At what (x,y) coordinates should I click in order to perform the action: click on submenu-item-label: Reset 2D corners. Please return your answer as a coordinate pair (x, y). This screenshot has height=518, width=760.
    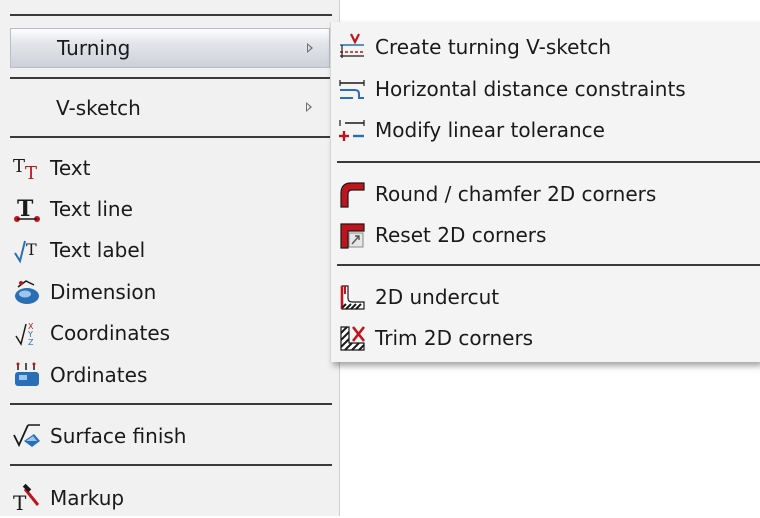
    Looking at the image, I should click on (461, 235).